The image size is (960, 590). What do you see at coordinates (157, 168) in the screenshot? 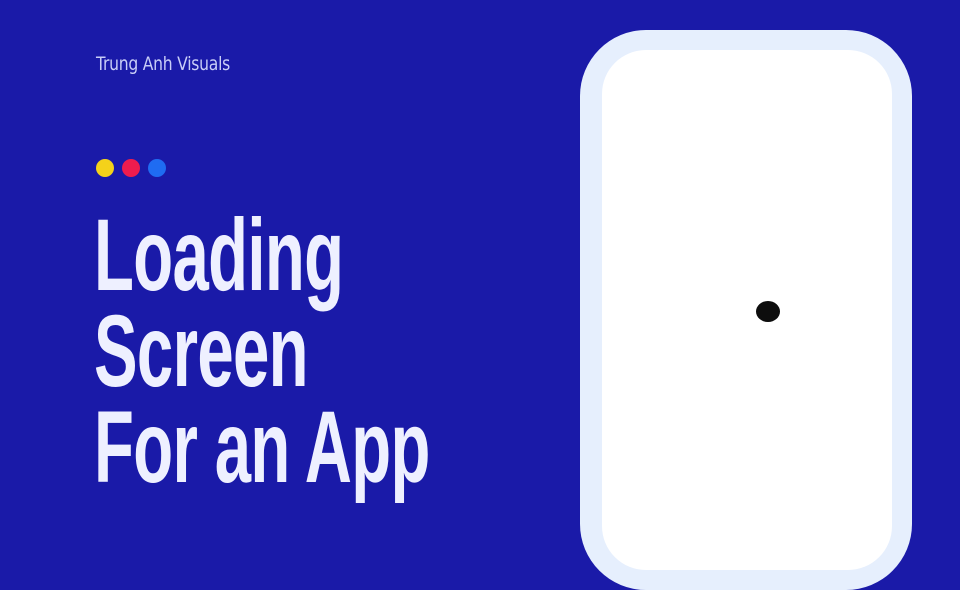
I see `blue-dot-icon` at bounding box center [157, 168].